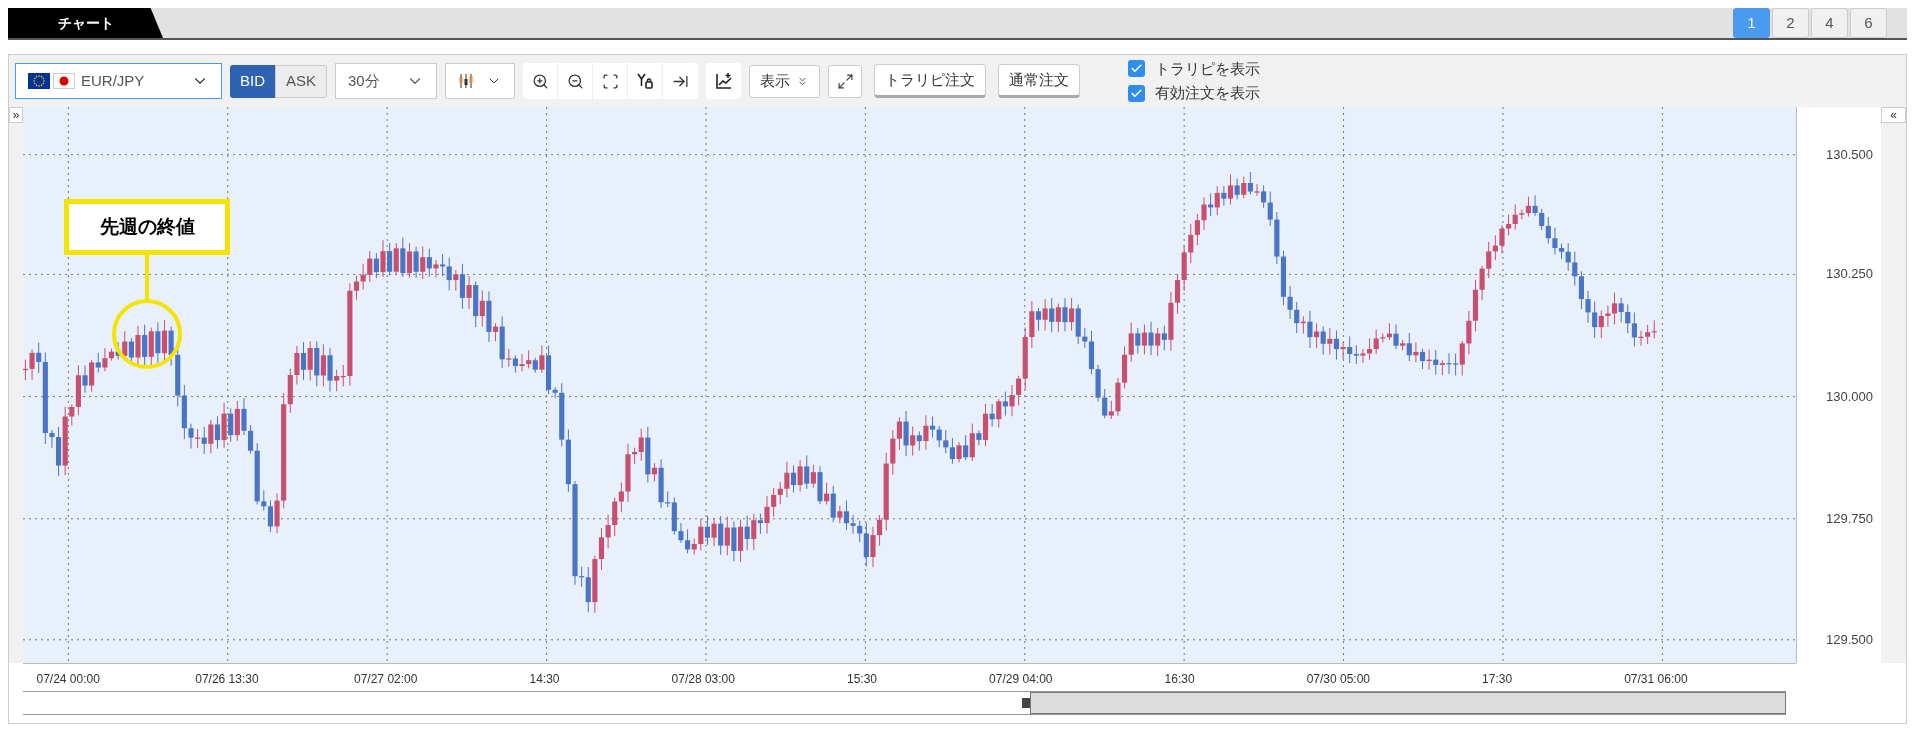  I want to click on japan-flag-icon, so click(64, 81).